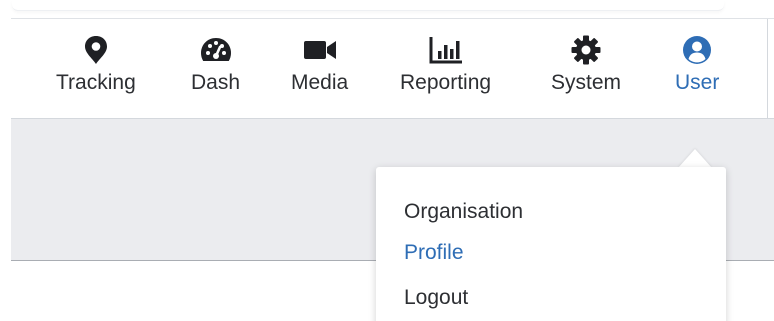  I want to click on menu-item-profile: Profile, so click(434, 253).